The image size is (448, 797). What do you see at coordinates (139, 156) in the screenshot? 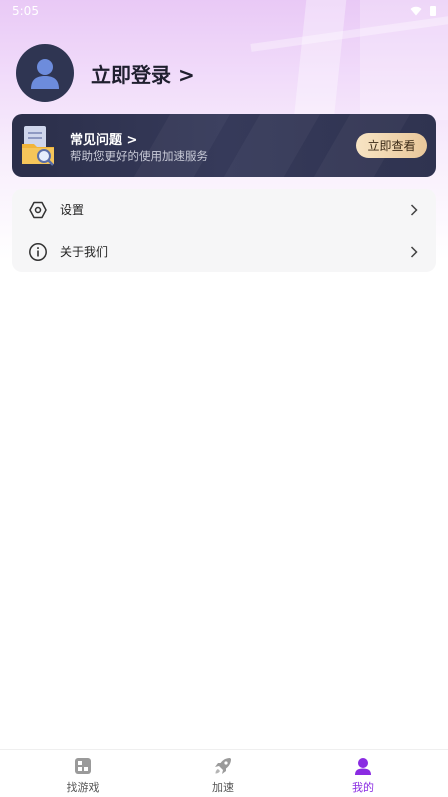
I see `faq-subtitle: 帮助您更好的使用加速服务` at bounding box center [139, 156].